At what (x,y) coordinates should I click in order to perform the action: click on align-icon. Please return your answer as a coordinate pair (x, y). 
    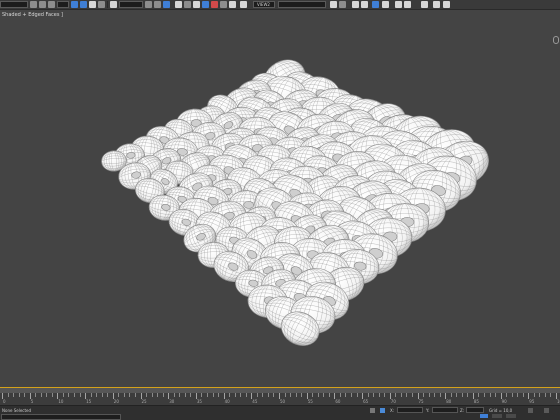
    Looking at the image, I should click on (333, 4).